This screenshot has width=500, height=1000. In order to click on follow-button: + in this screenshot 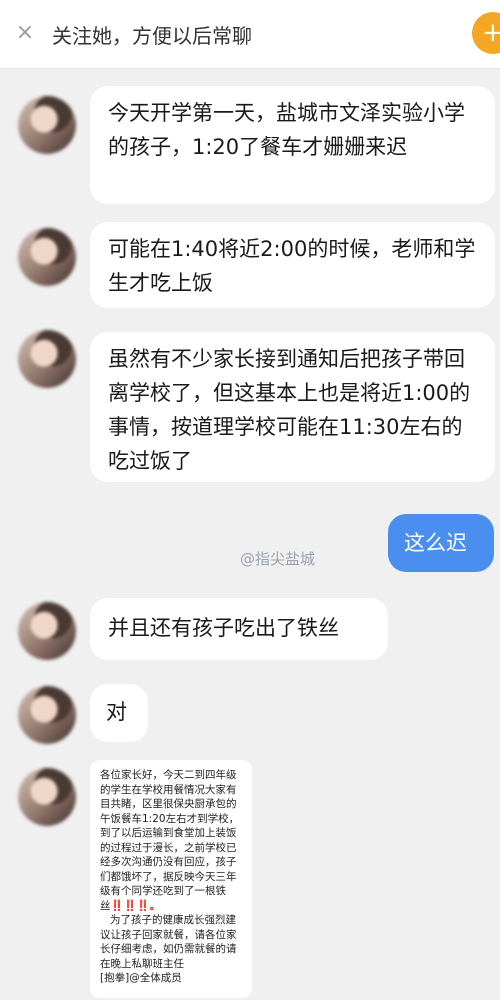, I will do `click(486, 33)`.